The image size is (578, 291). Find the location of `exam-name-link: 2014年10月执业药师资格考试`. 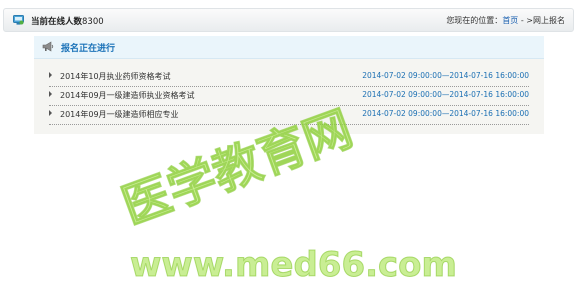

exam-name-link: 2014年10月执业药师资格考试 is located at coordinates (115, 76).